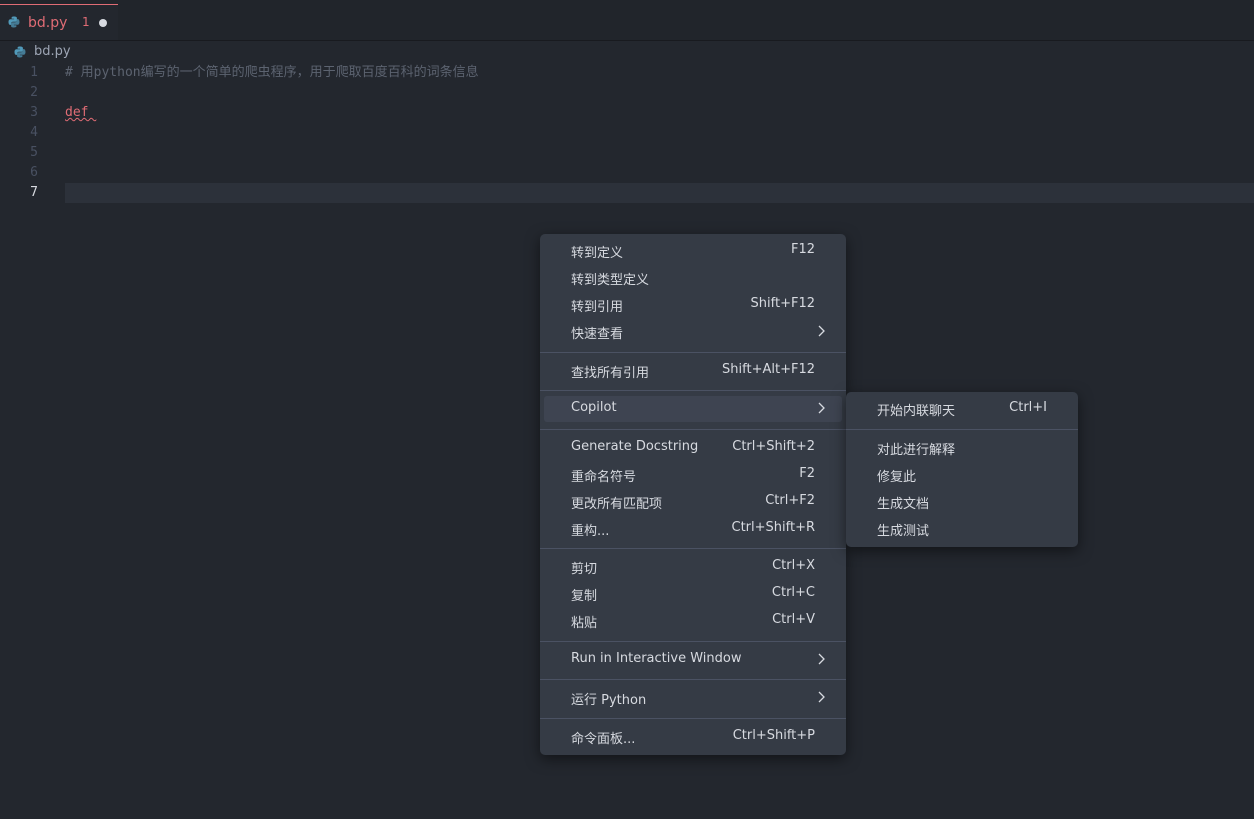 This screenshot has width=1254, height=819. I want to click on menu-item-shortcut: Ctrl+I, so click(1028, 407).